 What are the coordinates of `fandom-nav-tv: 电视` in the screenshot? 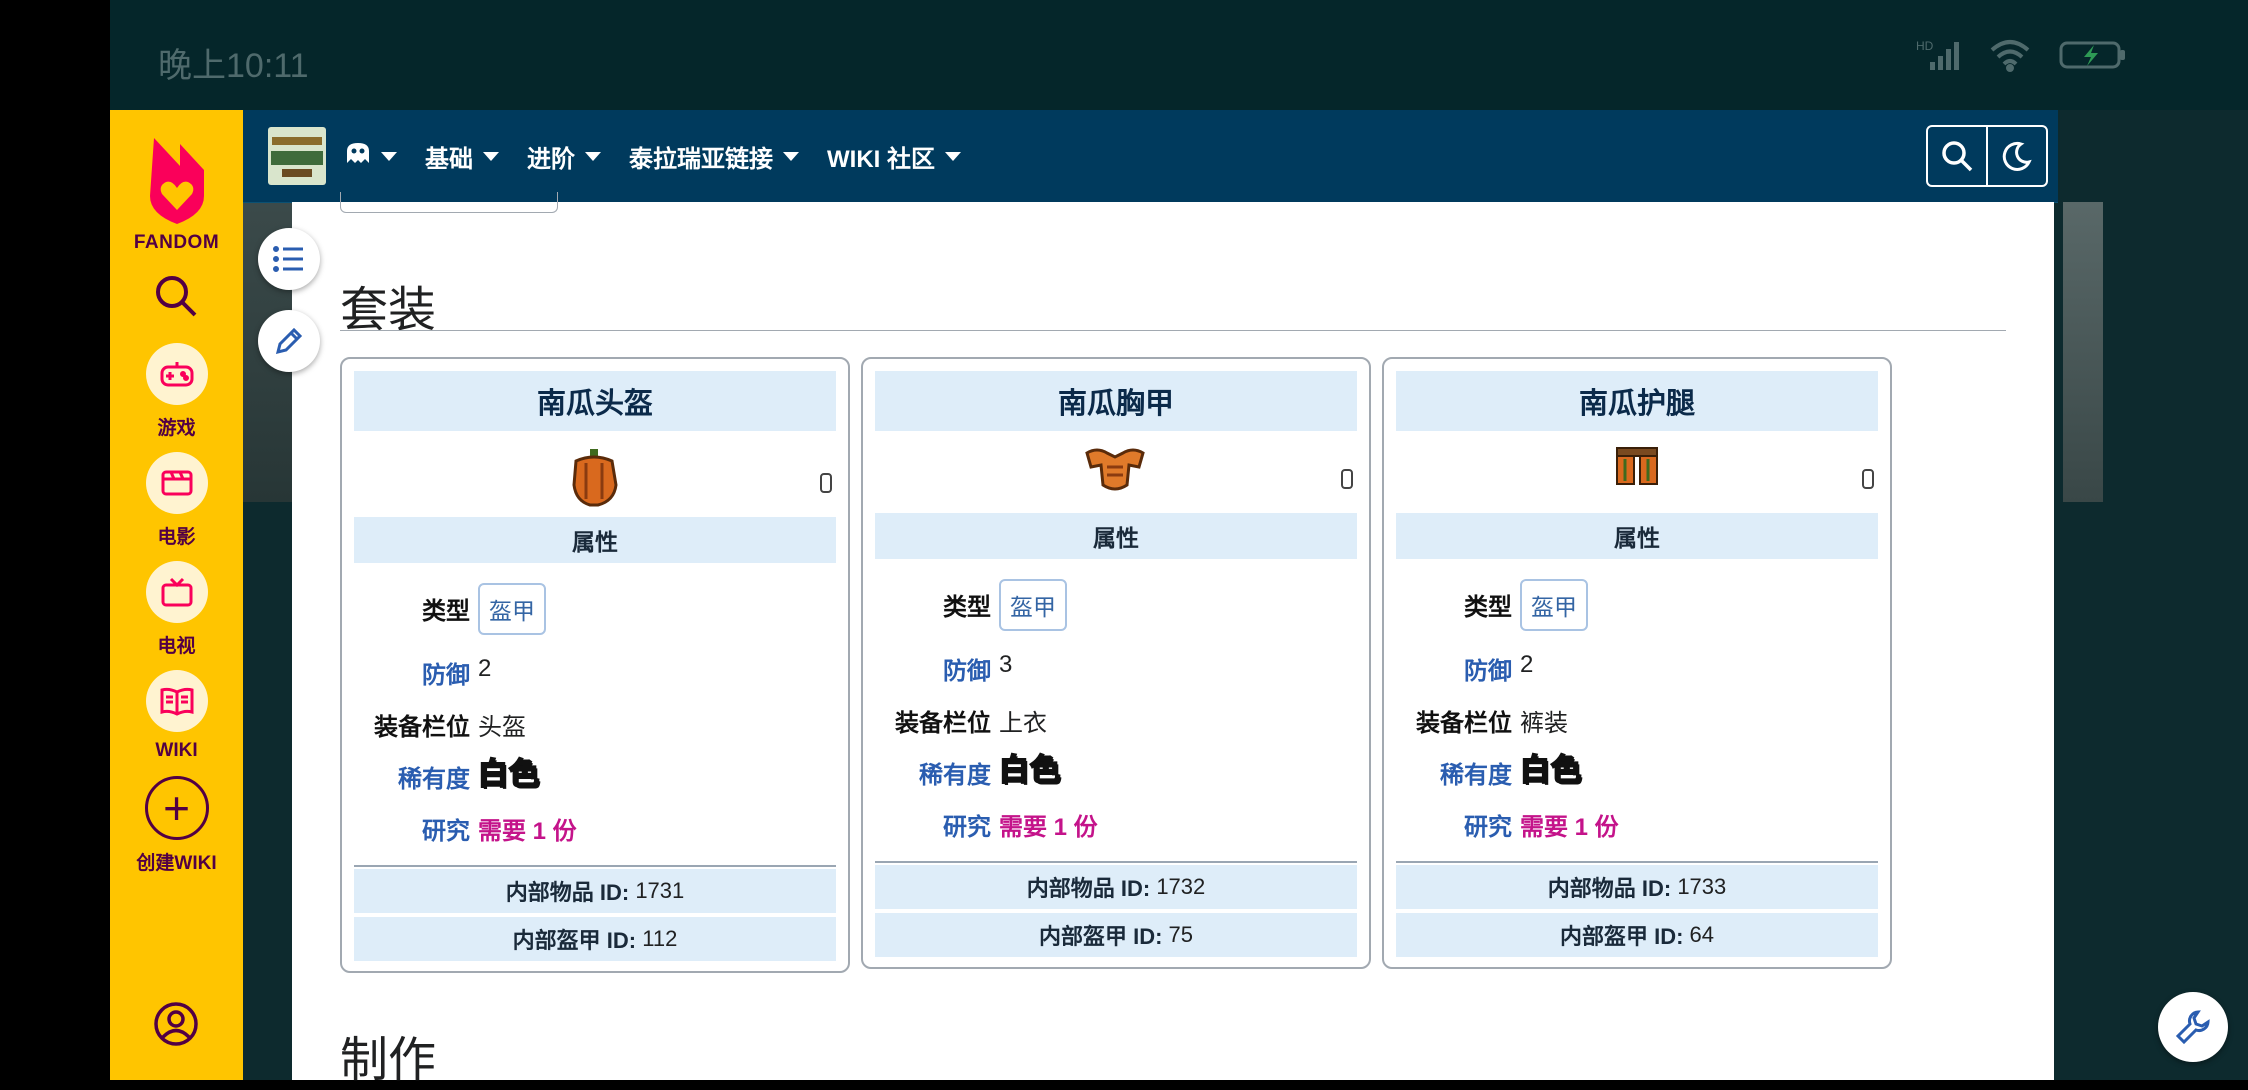 It's located at (176, 609).